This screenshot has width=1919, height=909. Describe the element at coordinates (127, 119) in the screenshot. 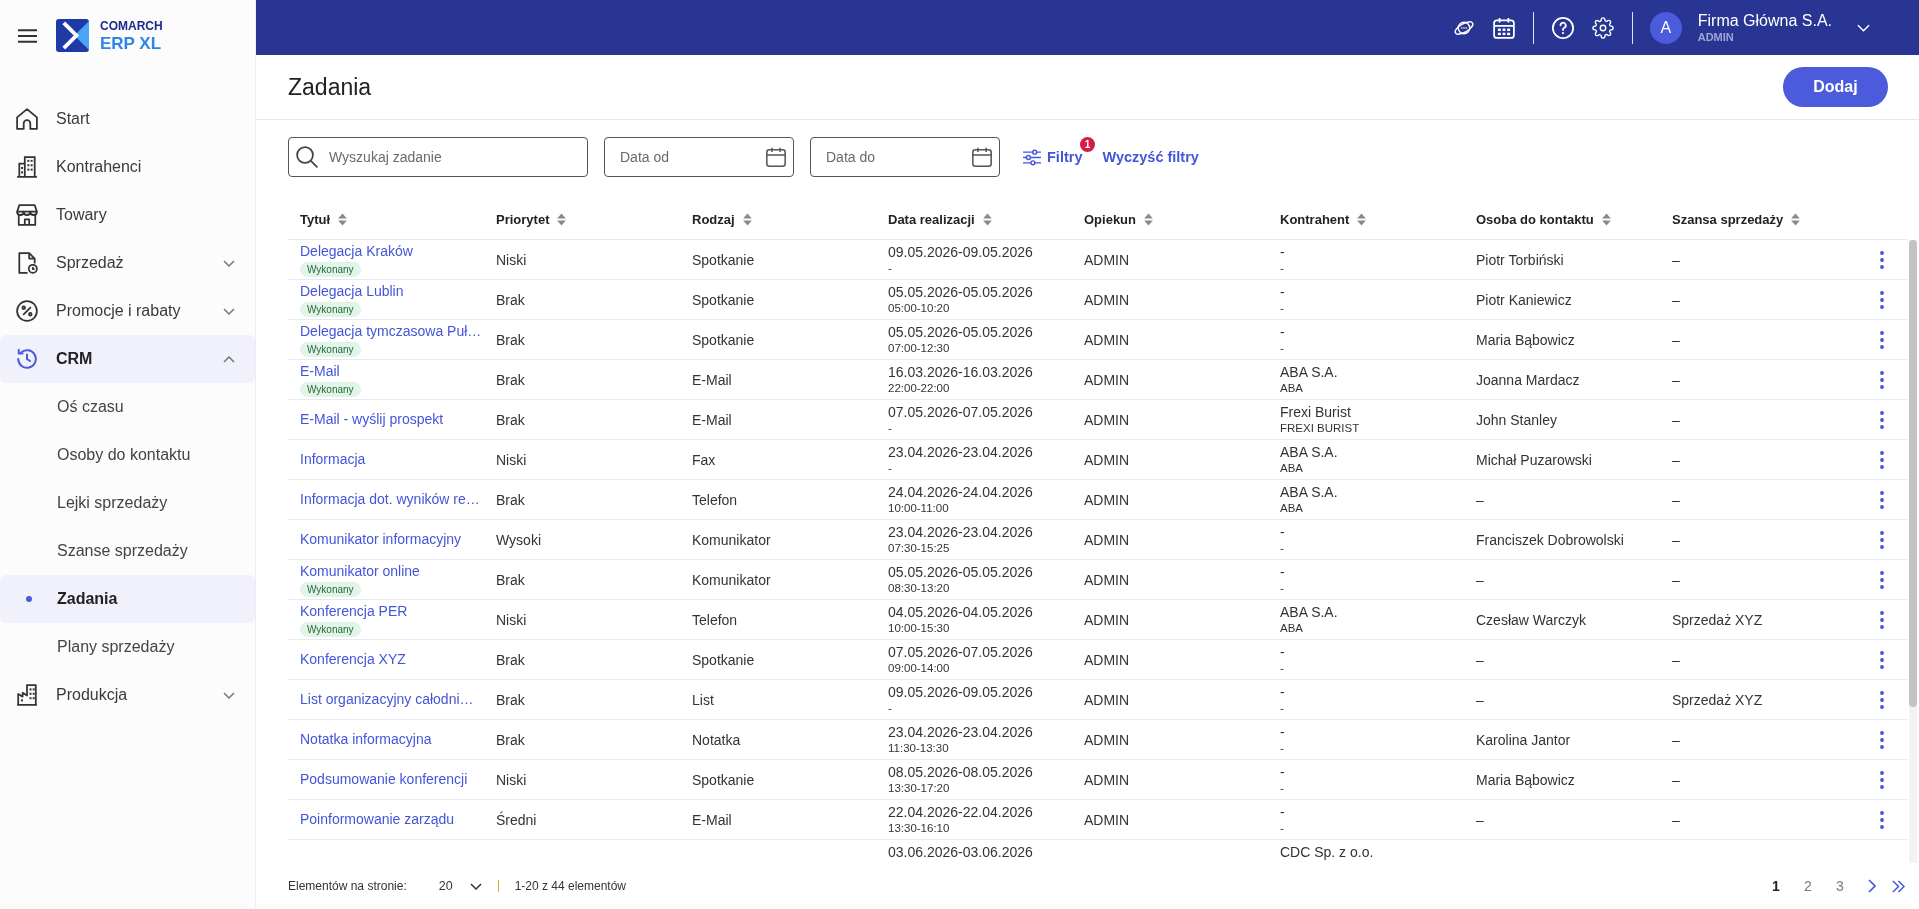

I see `nav-item: Start` at that location.